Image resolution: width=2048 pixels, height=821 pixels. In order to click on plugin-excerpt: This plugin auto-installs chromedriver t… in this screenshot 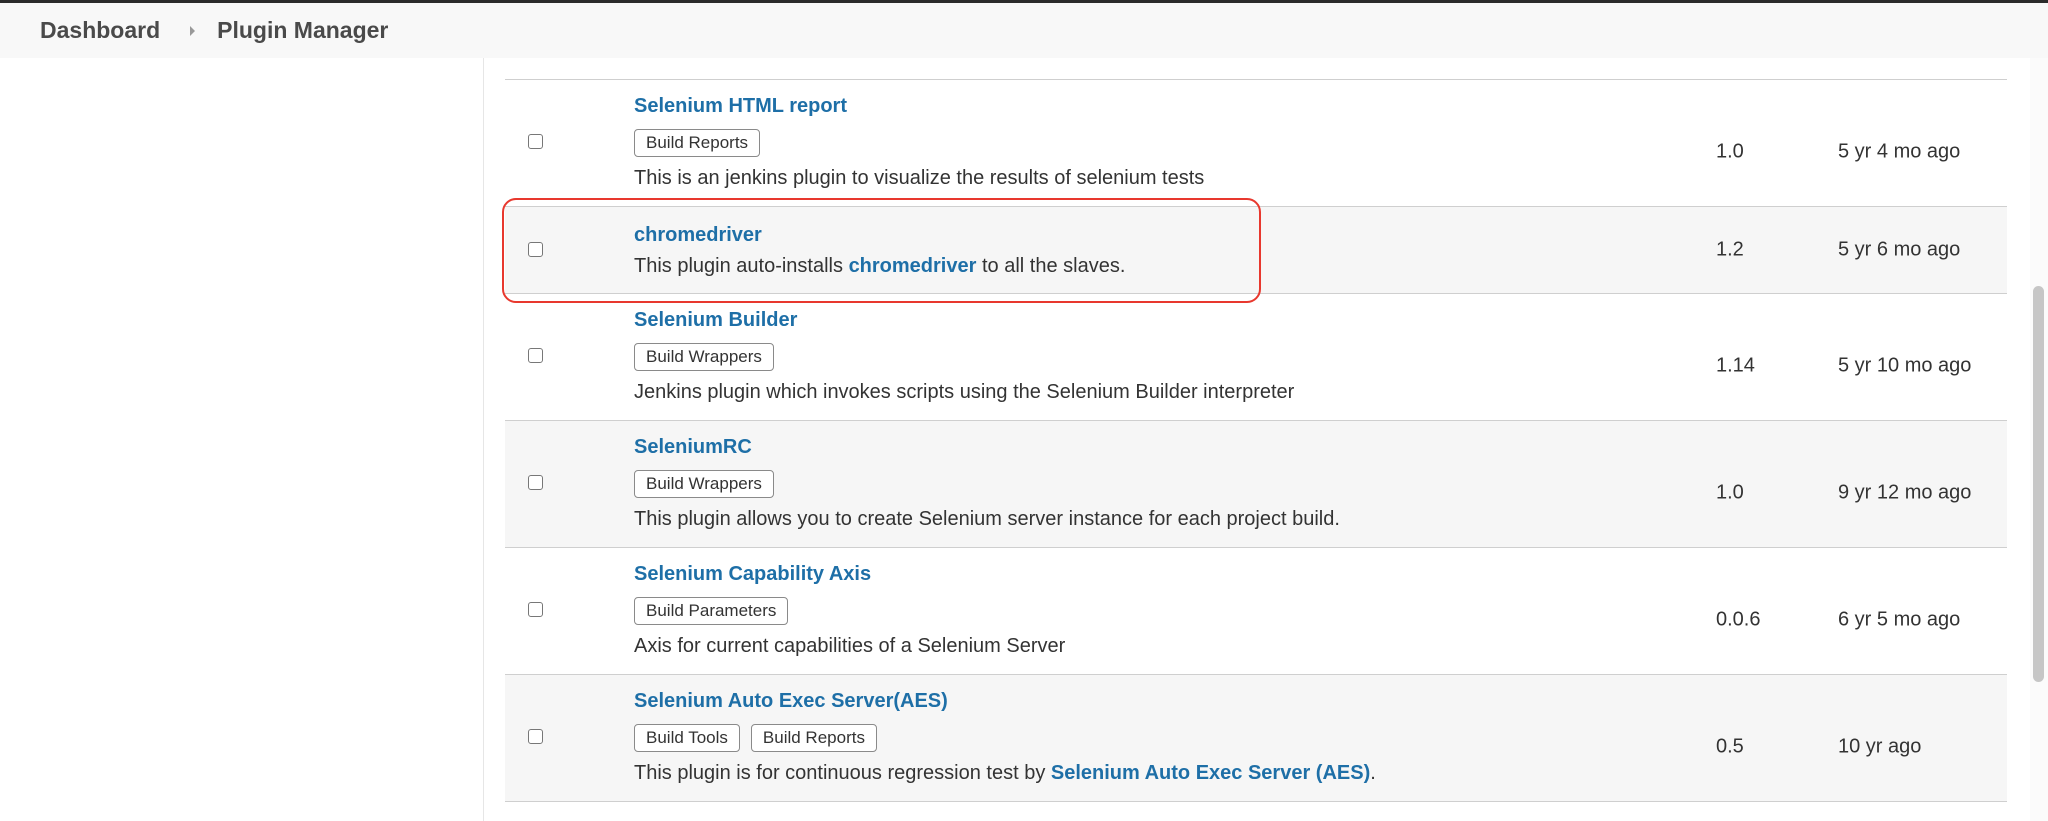, I will do `click(1155, 266)`.